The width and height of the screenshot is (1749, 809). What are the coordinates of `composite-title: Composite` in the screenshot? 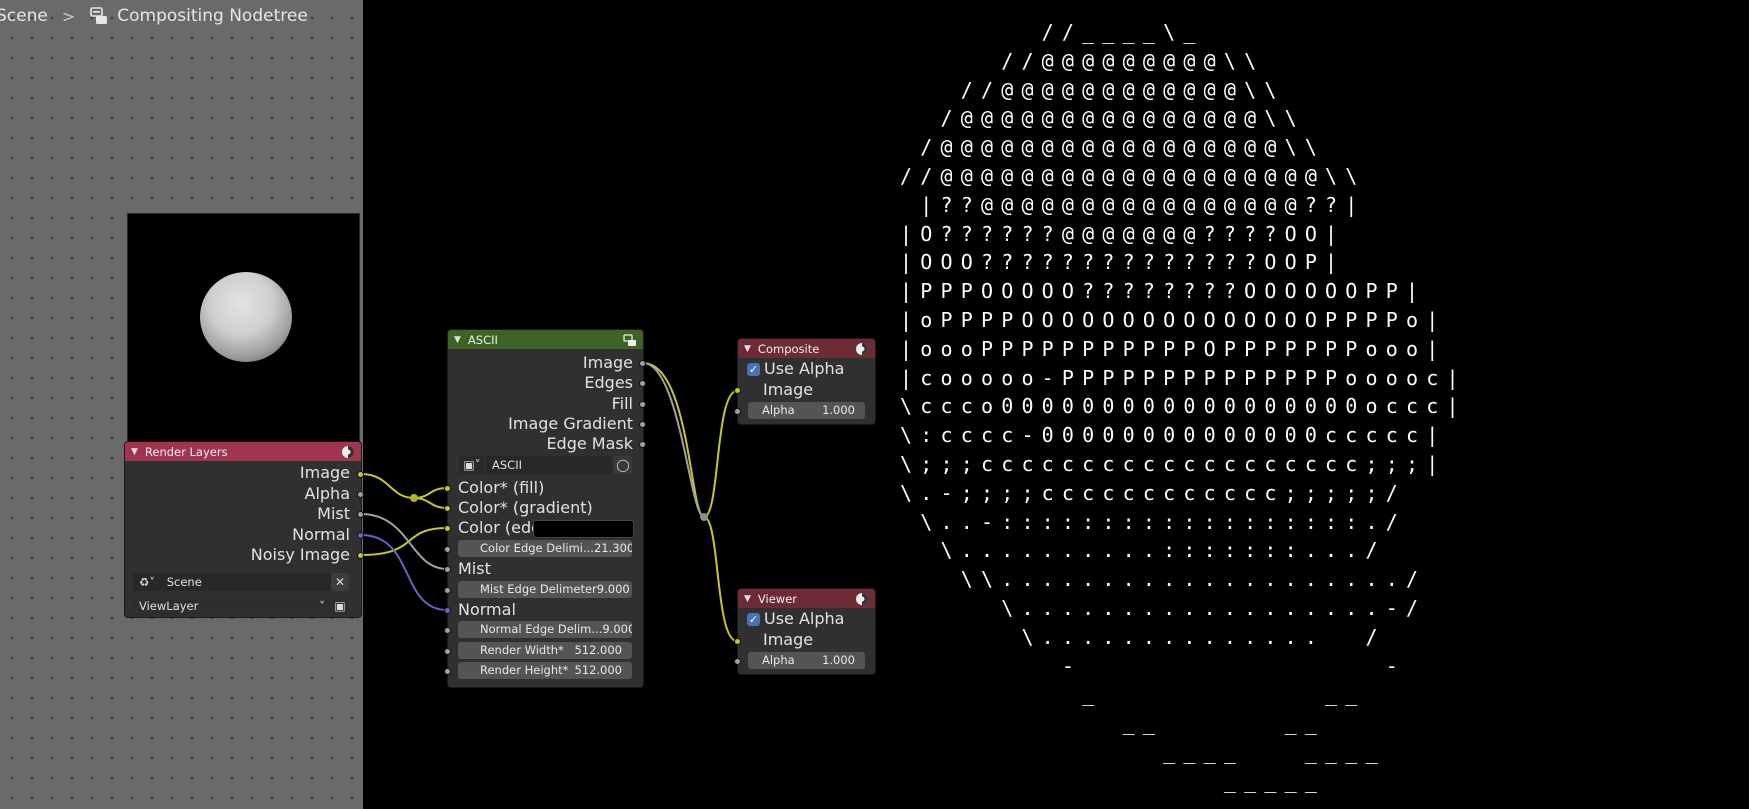 It's located at (788, 348).